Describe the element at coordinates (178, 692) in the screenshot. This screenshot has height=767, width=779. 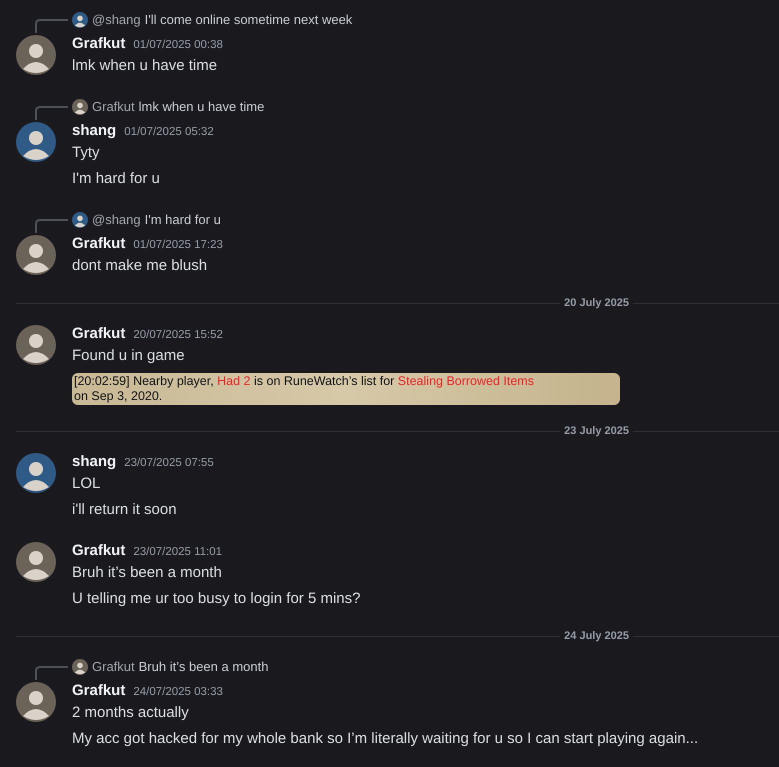
I see `timestamp: 24/07/2025 03:33` at that location.